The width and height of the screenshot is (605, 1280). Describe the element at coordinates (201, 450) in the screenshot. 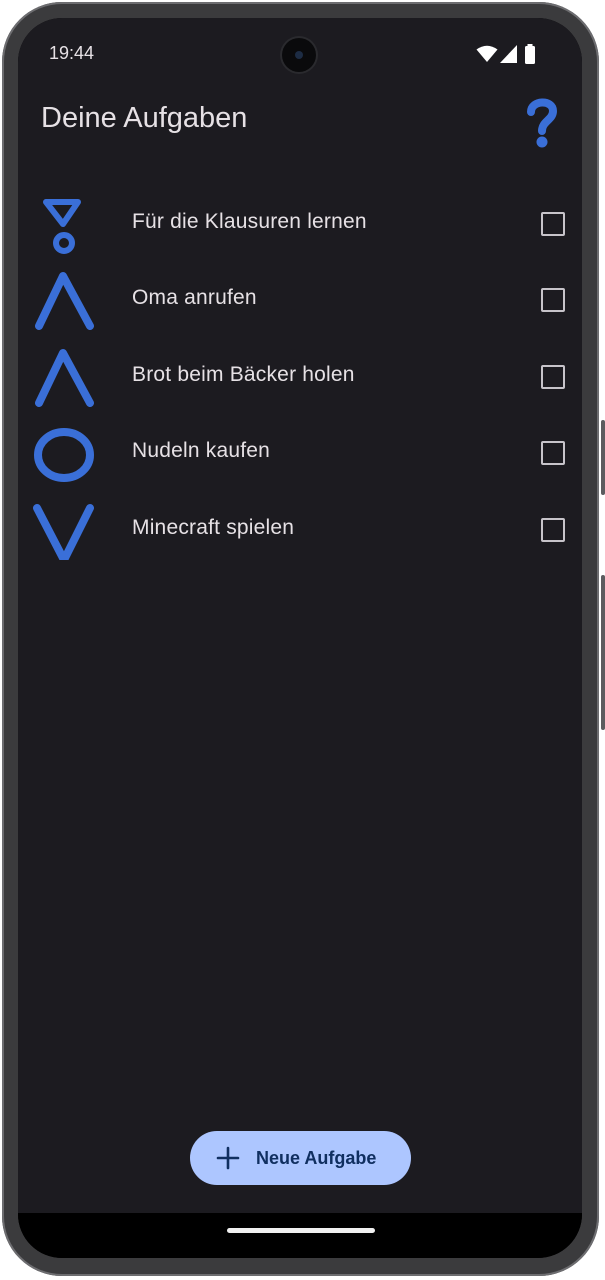

I see `task-label: Nudeln kaufen` at that location.